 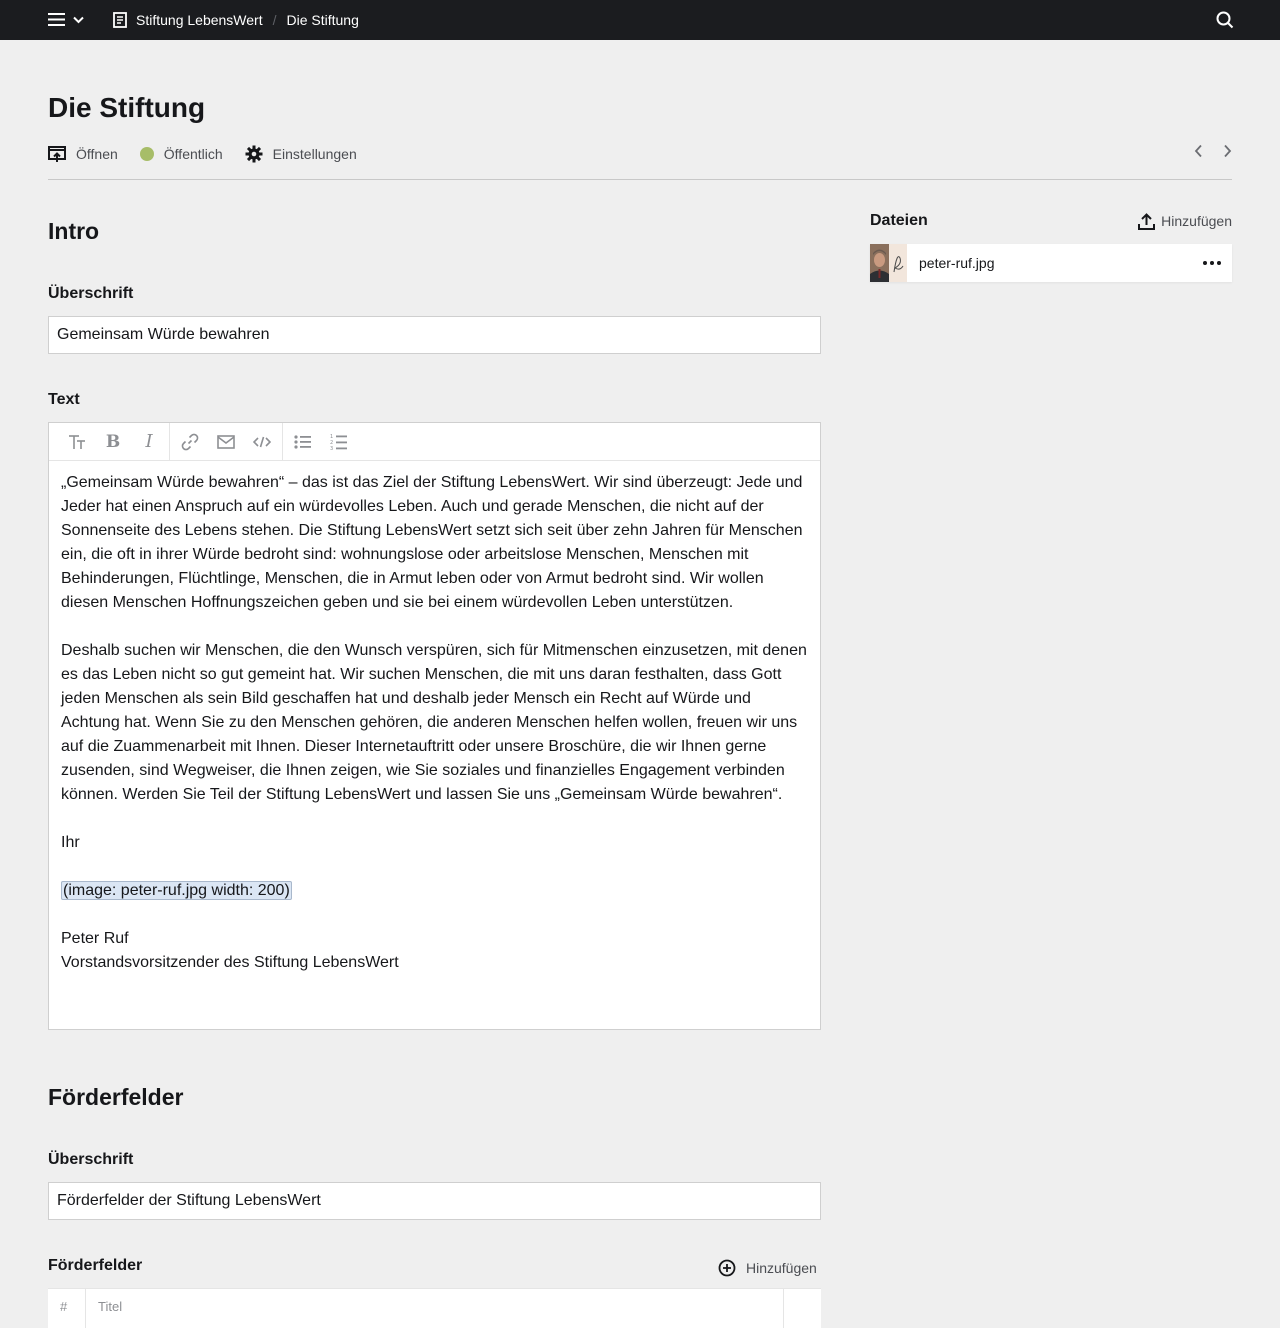 I want to click on heading-icon, so click(x=77, y=441).